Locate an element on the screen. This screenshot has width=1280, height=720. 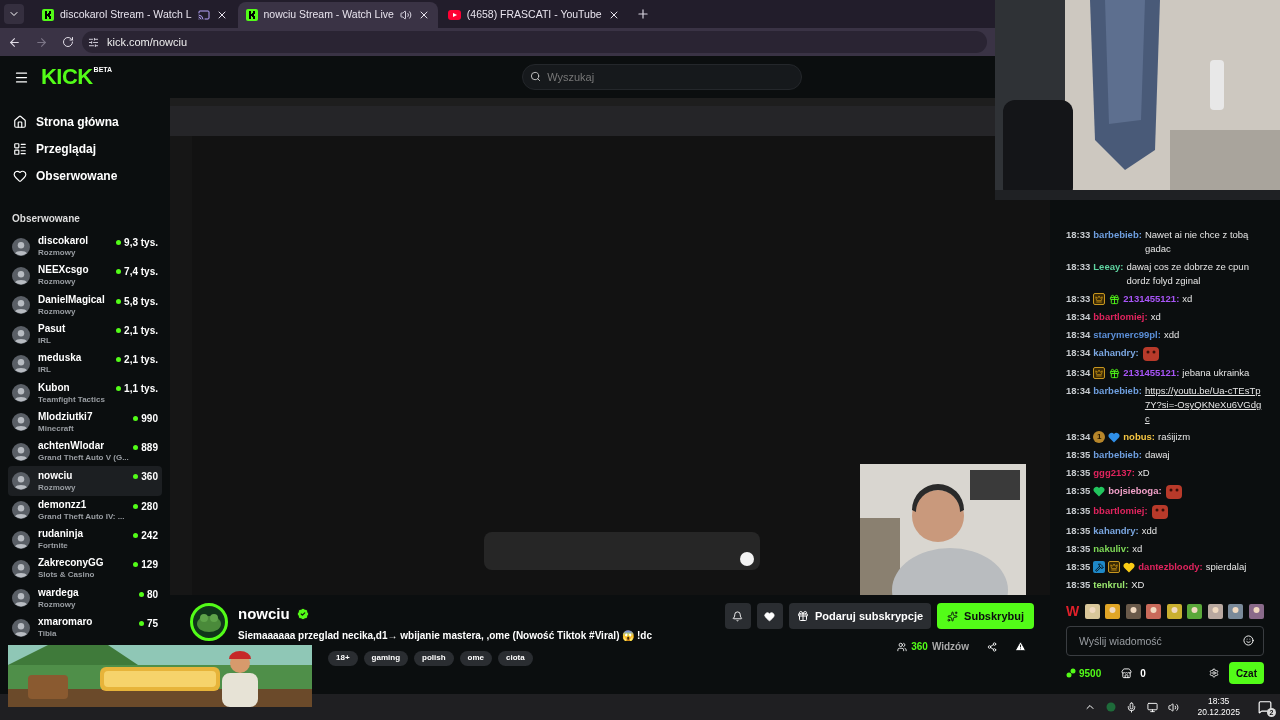
speaker-icon is located at coordinates (405, 15).